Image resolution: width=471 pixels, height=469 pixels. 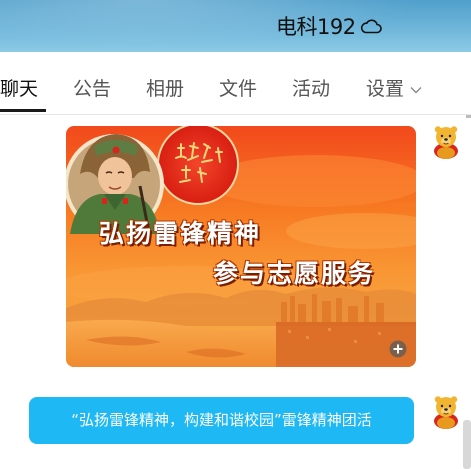 I want to click on image-slogan-line-1: 弘扬雷锋精神, so click(x=180, y=233).